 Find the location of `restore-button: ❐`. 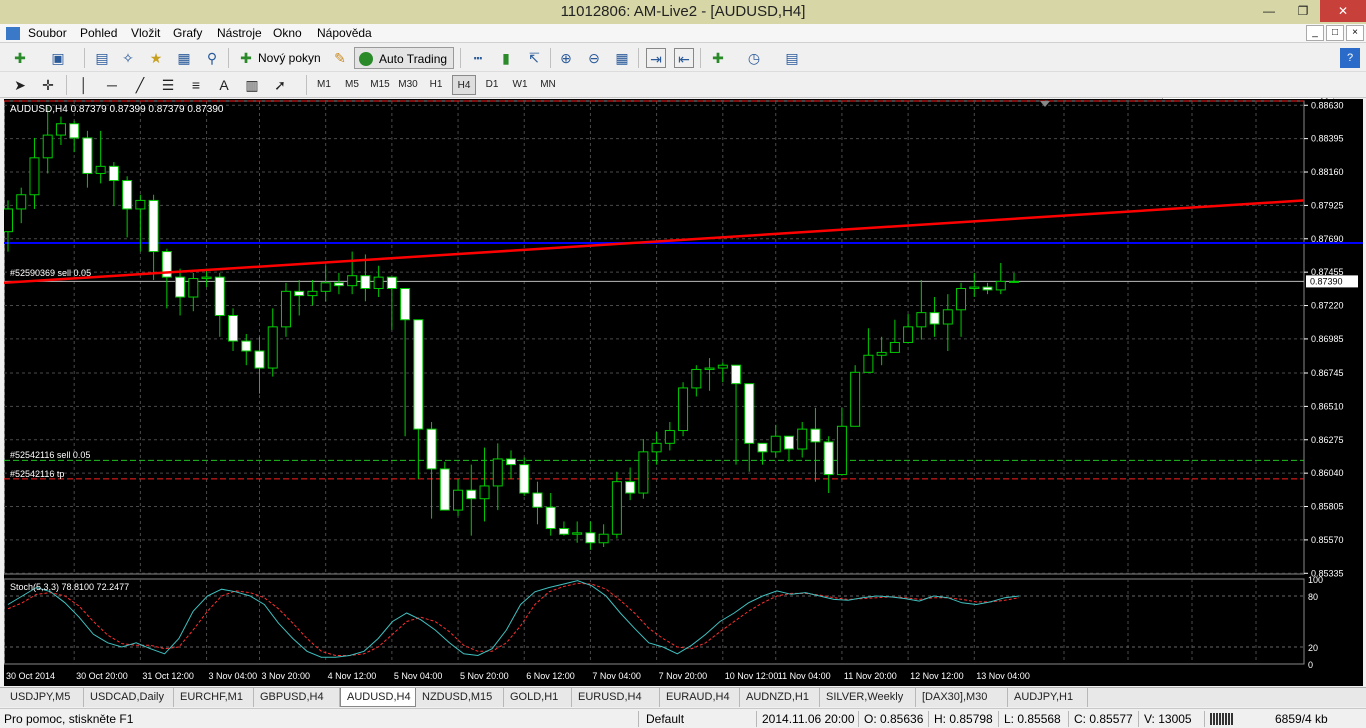

restore-button: ❐ is located at coordinates (1303, 11).